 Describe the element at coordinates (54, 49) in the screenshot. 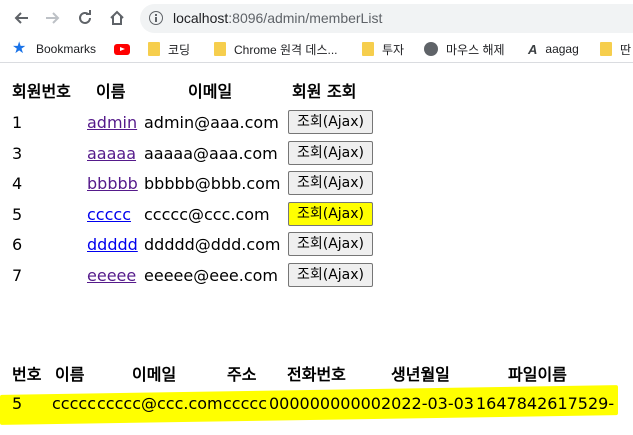

I see `bookmark-bookmarks: ★ Bookmarks` at that location.